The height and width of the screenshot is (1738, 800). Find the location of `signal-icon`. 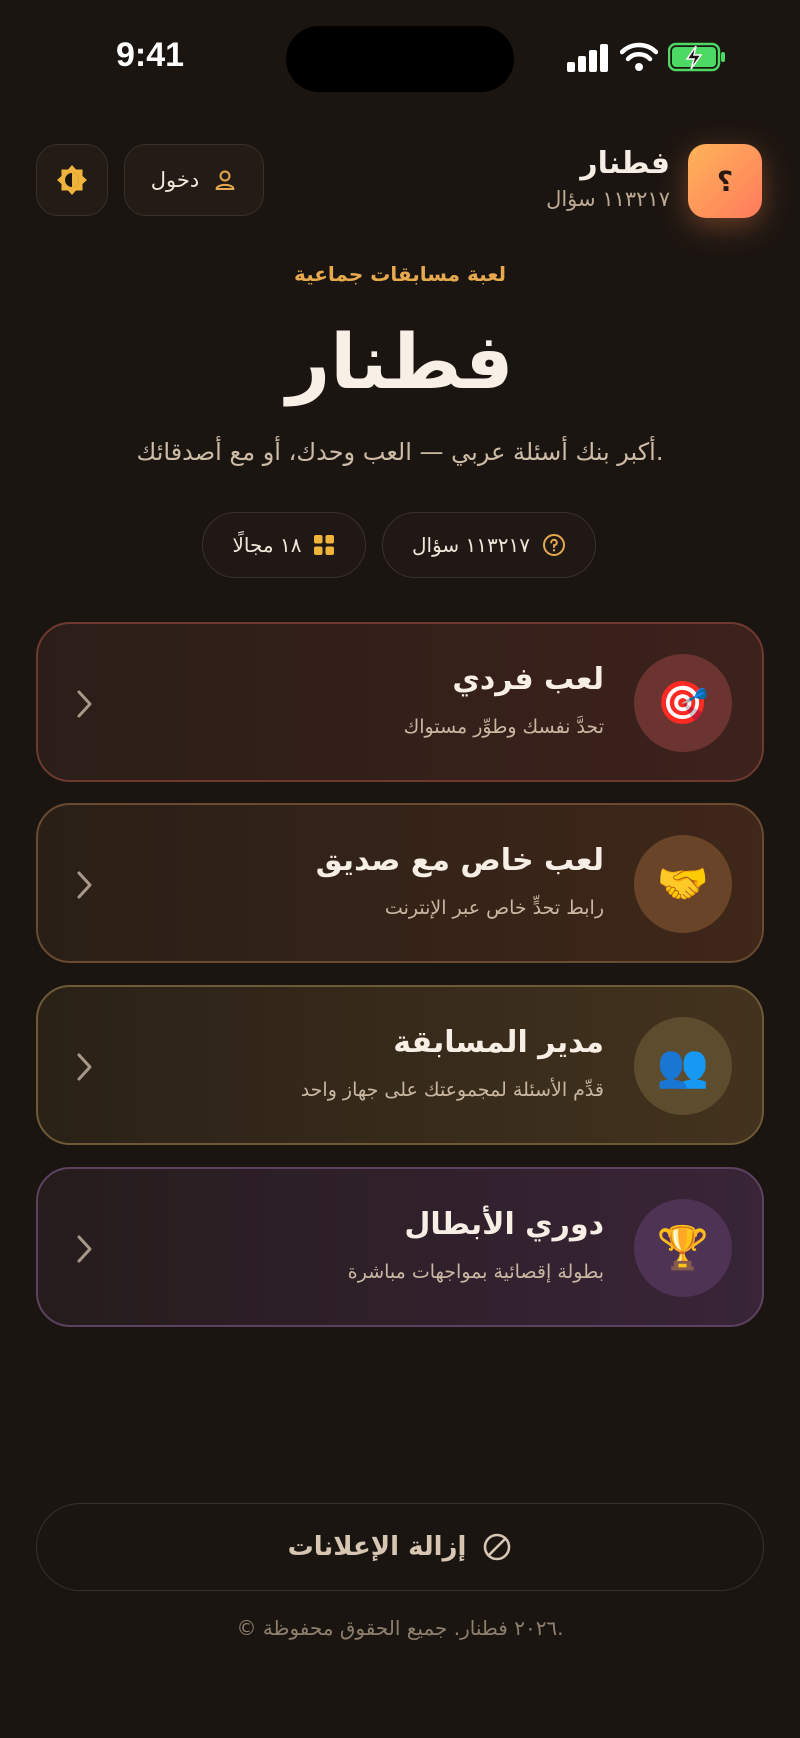

signal-icon is located at coordinates (588, 58).